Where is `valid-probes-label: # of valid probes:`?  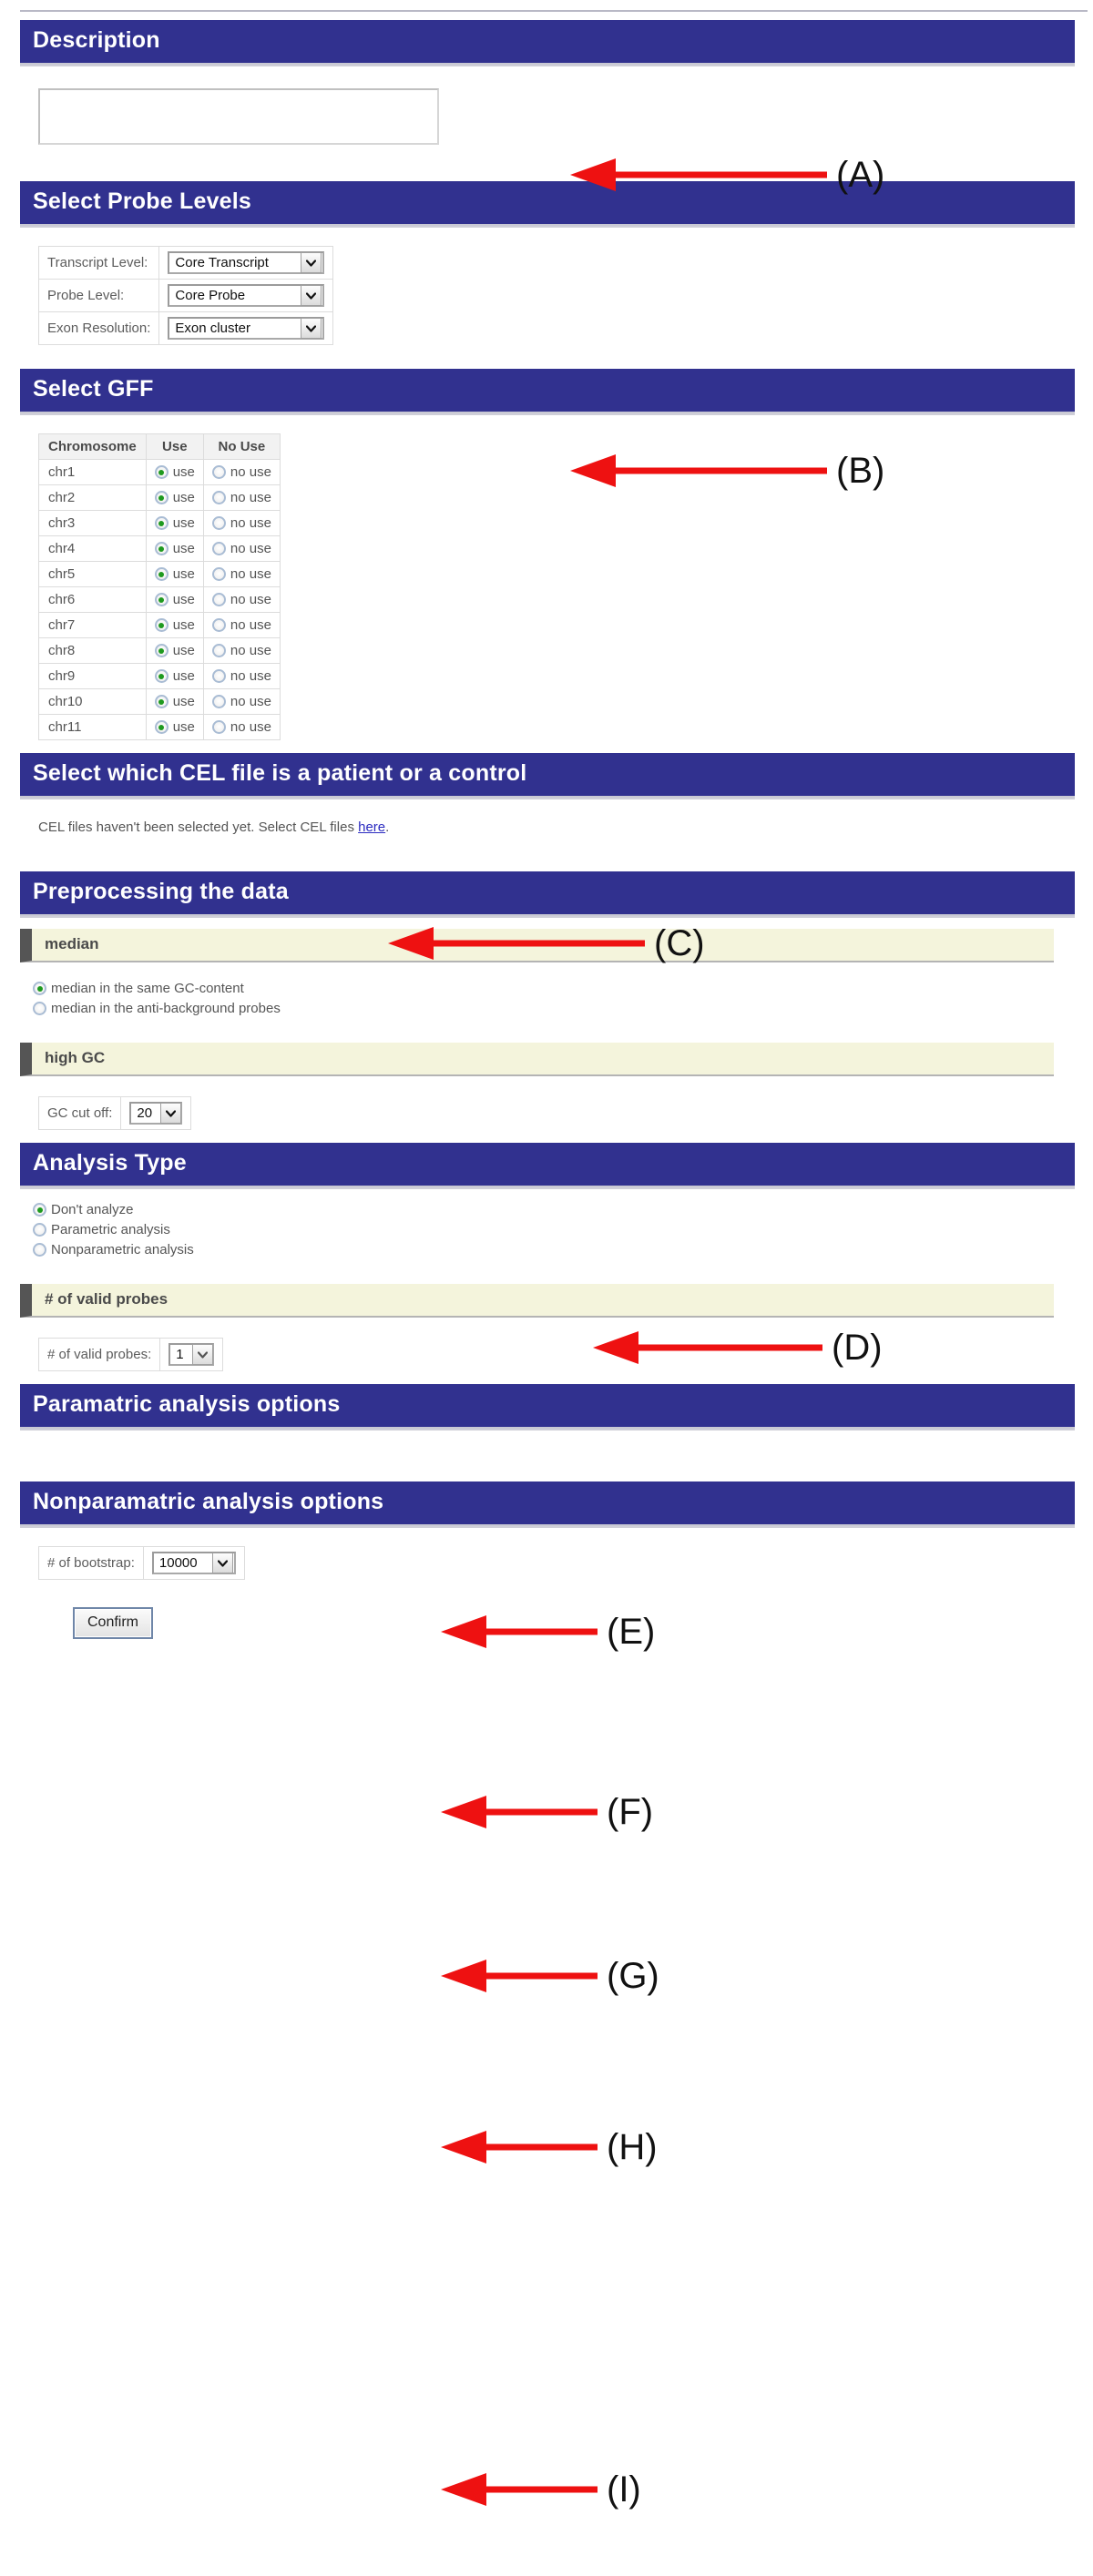
valid-probes-label: # of valid probes: is located at coordinates (99, 1355).